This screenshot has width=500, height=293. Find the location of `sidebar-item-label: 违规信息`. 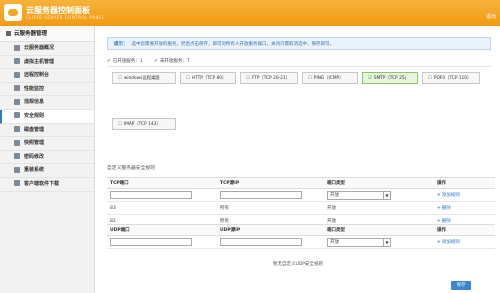

sidebar-item-label: 违规信息 is located at coordinates (34, 102).